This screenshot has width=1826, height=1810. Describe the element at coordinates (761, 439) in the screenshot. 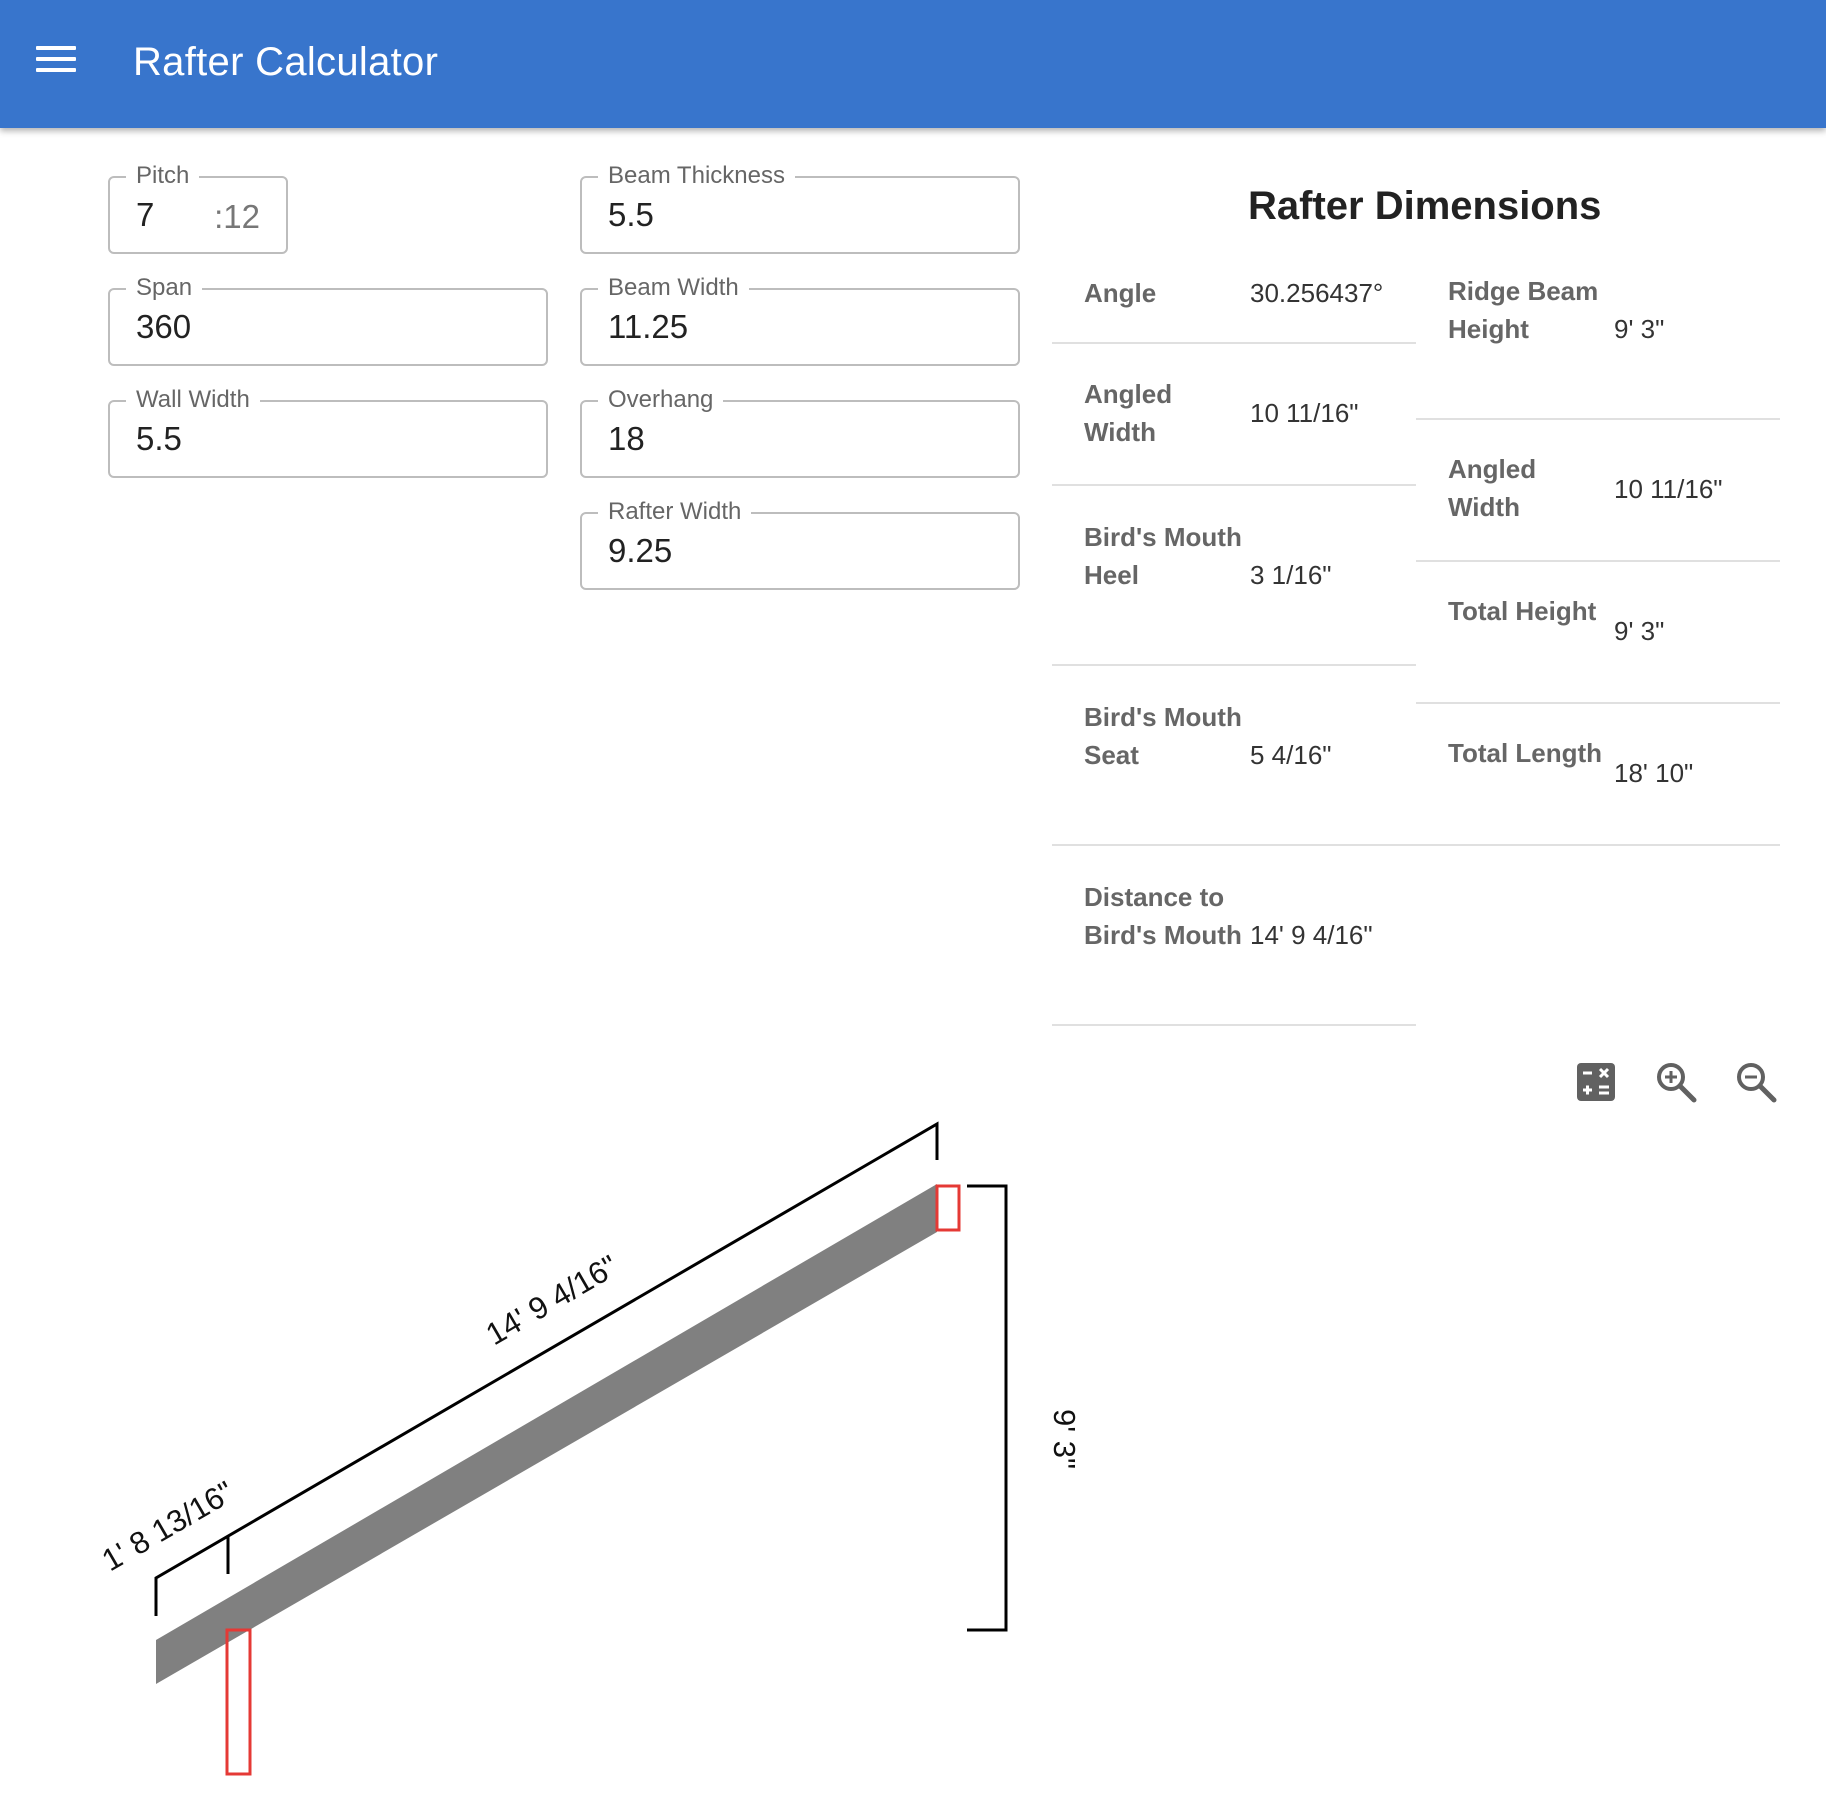

I see `overhang-input` at that location.